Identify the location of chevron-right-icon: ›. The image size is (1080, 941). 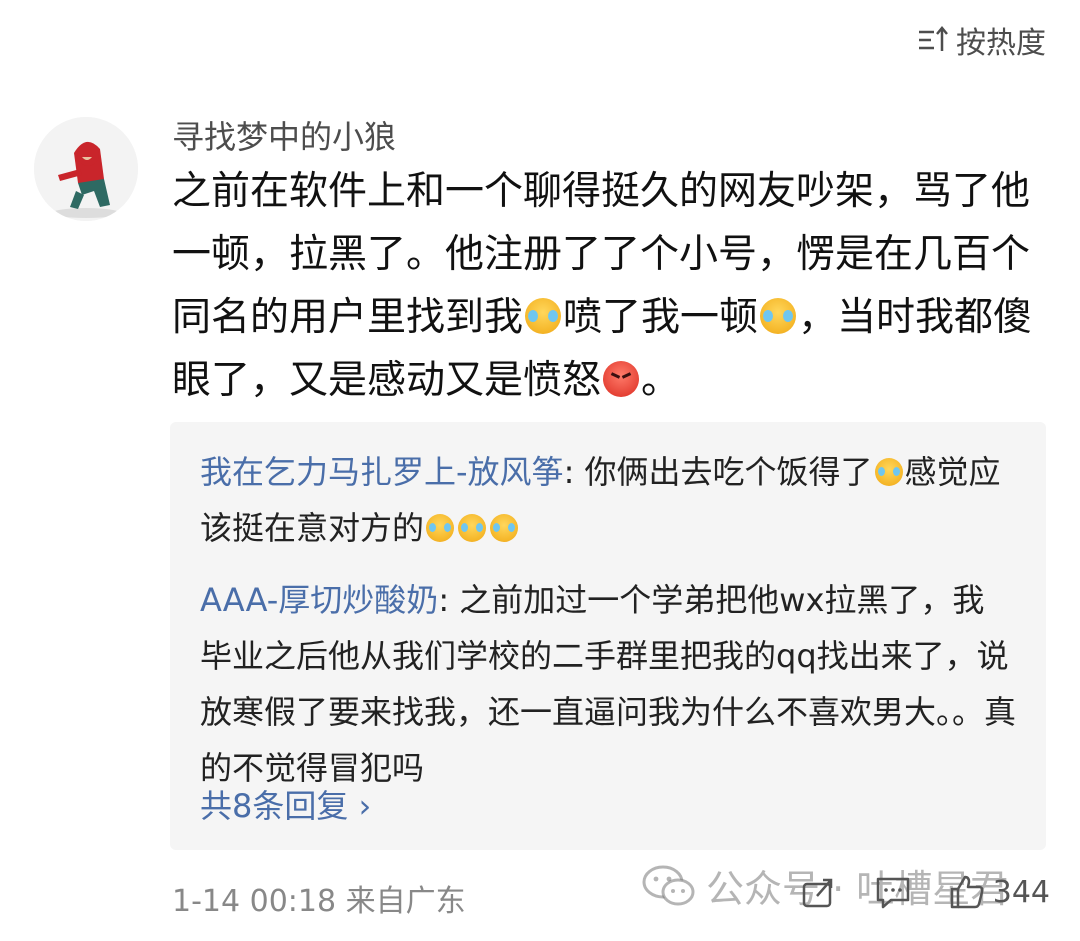
(365, 806).